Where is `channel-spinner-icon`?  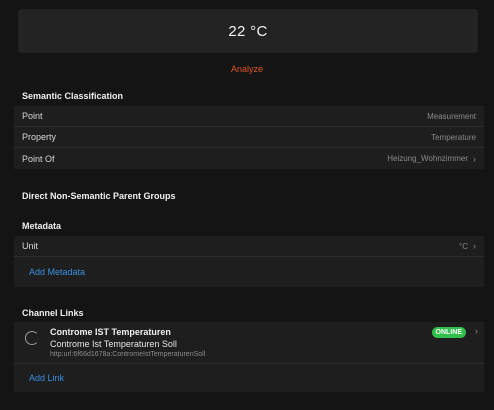 channel-spinner-icon is located at coordinates (32, 338).